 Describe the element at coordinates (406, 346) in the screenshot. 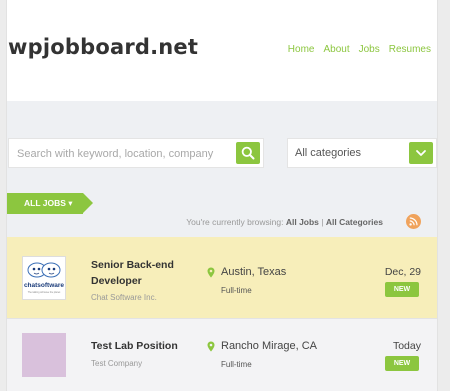

I see `job-date: Today` at that location.